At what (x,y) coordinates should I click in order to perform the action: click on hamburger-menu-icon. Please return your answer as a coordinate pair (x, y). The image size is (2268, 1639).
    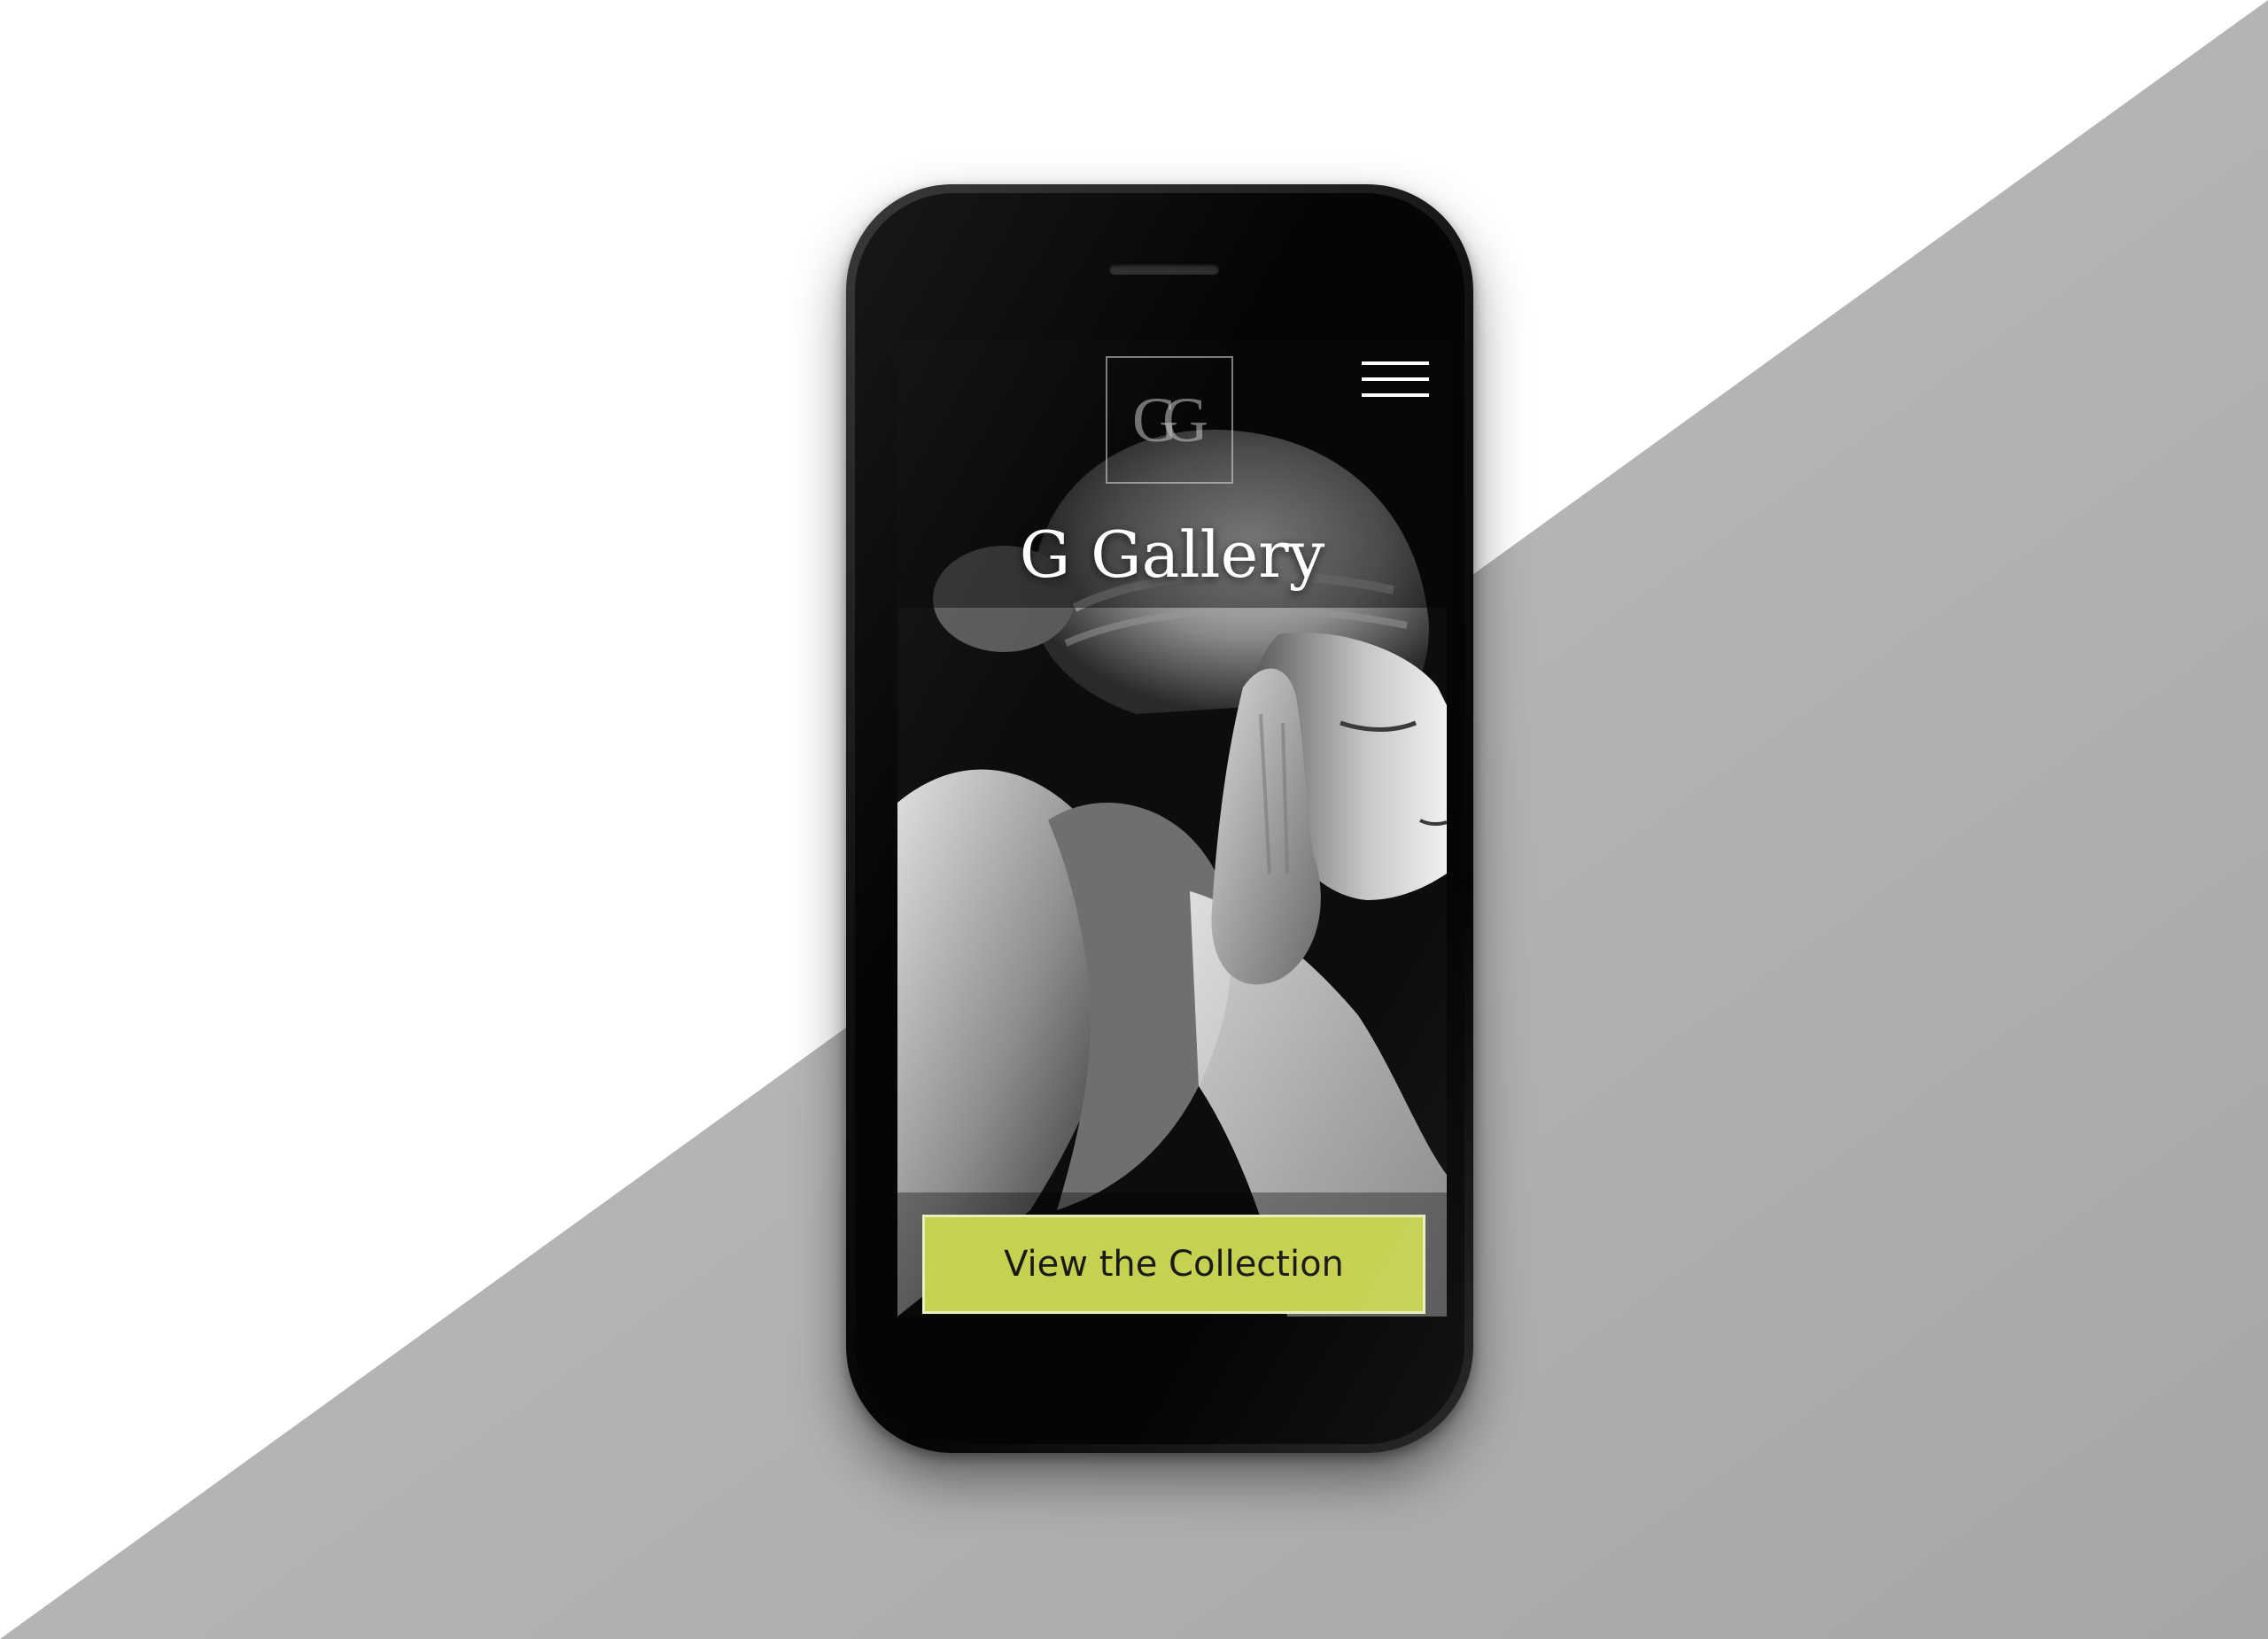
    Looking at the image, I should click on (1395, 379).